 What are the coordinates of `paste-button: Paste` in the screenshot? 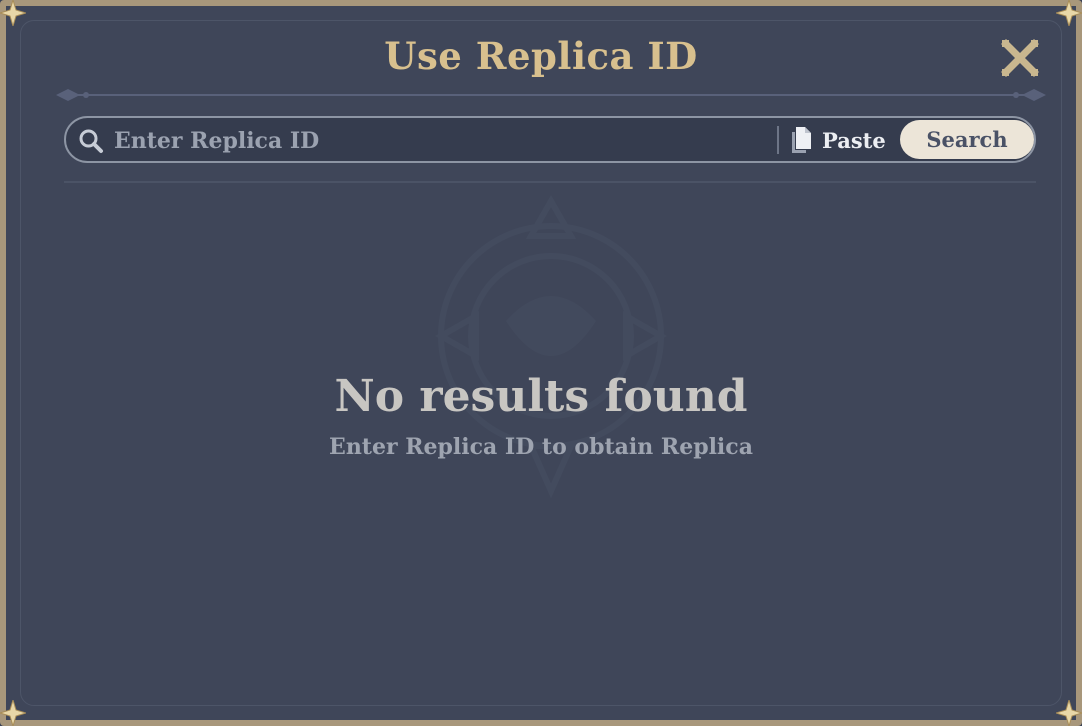 It's located at (838, 140).